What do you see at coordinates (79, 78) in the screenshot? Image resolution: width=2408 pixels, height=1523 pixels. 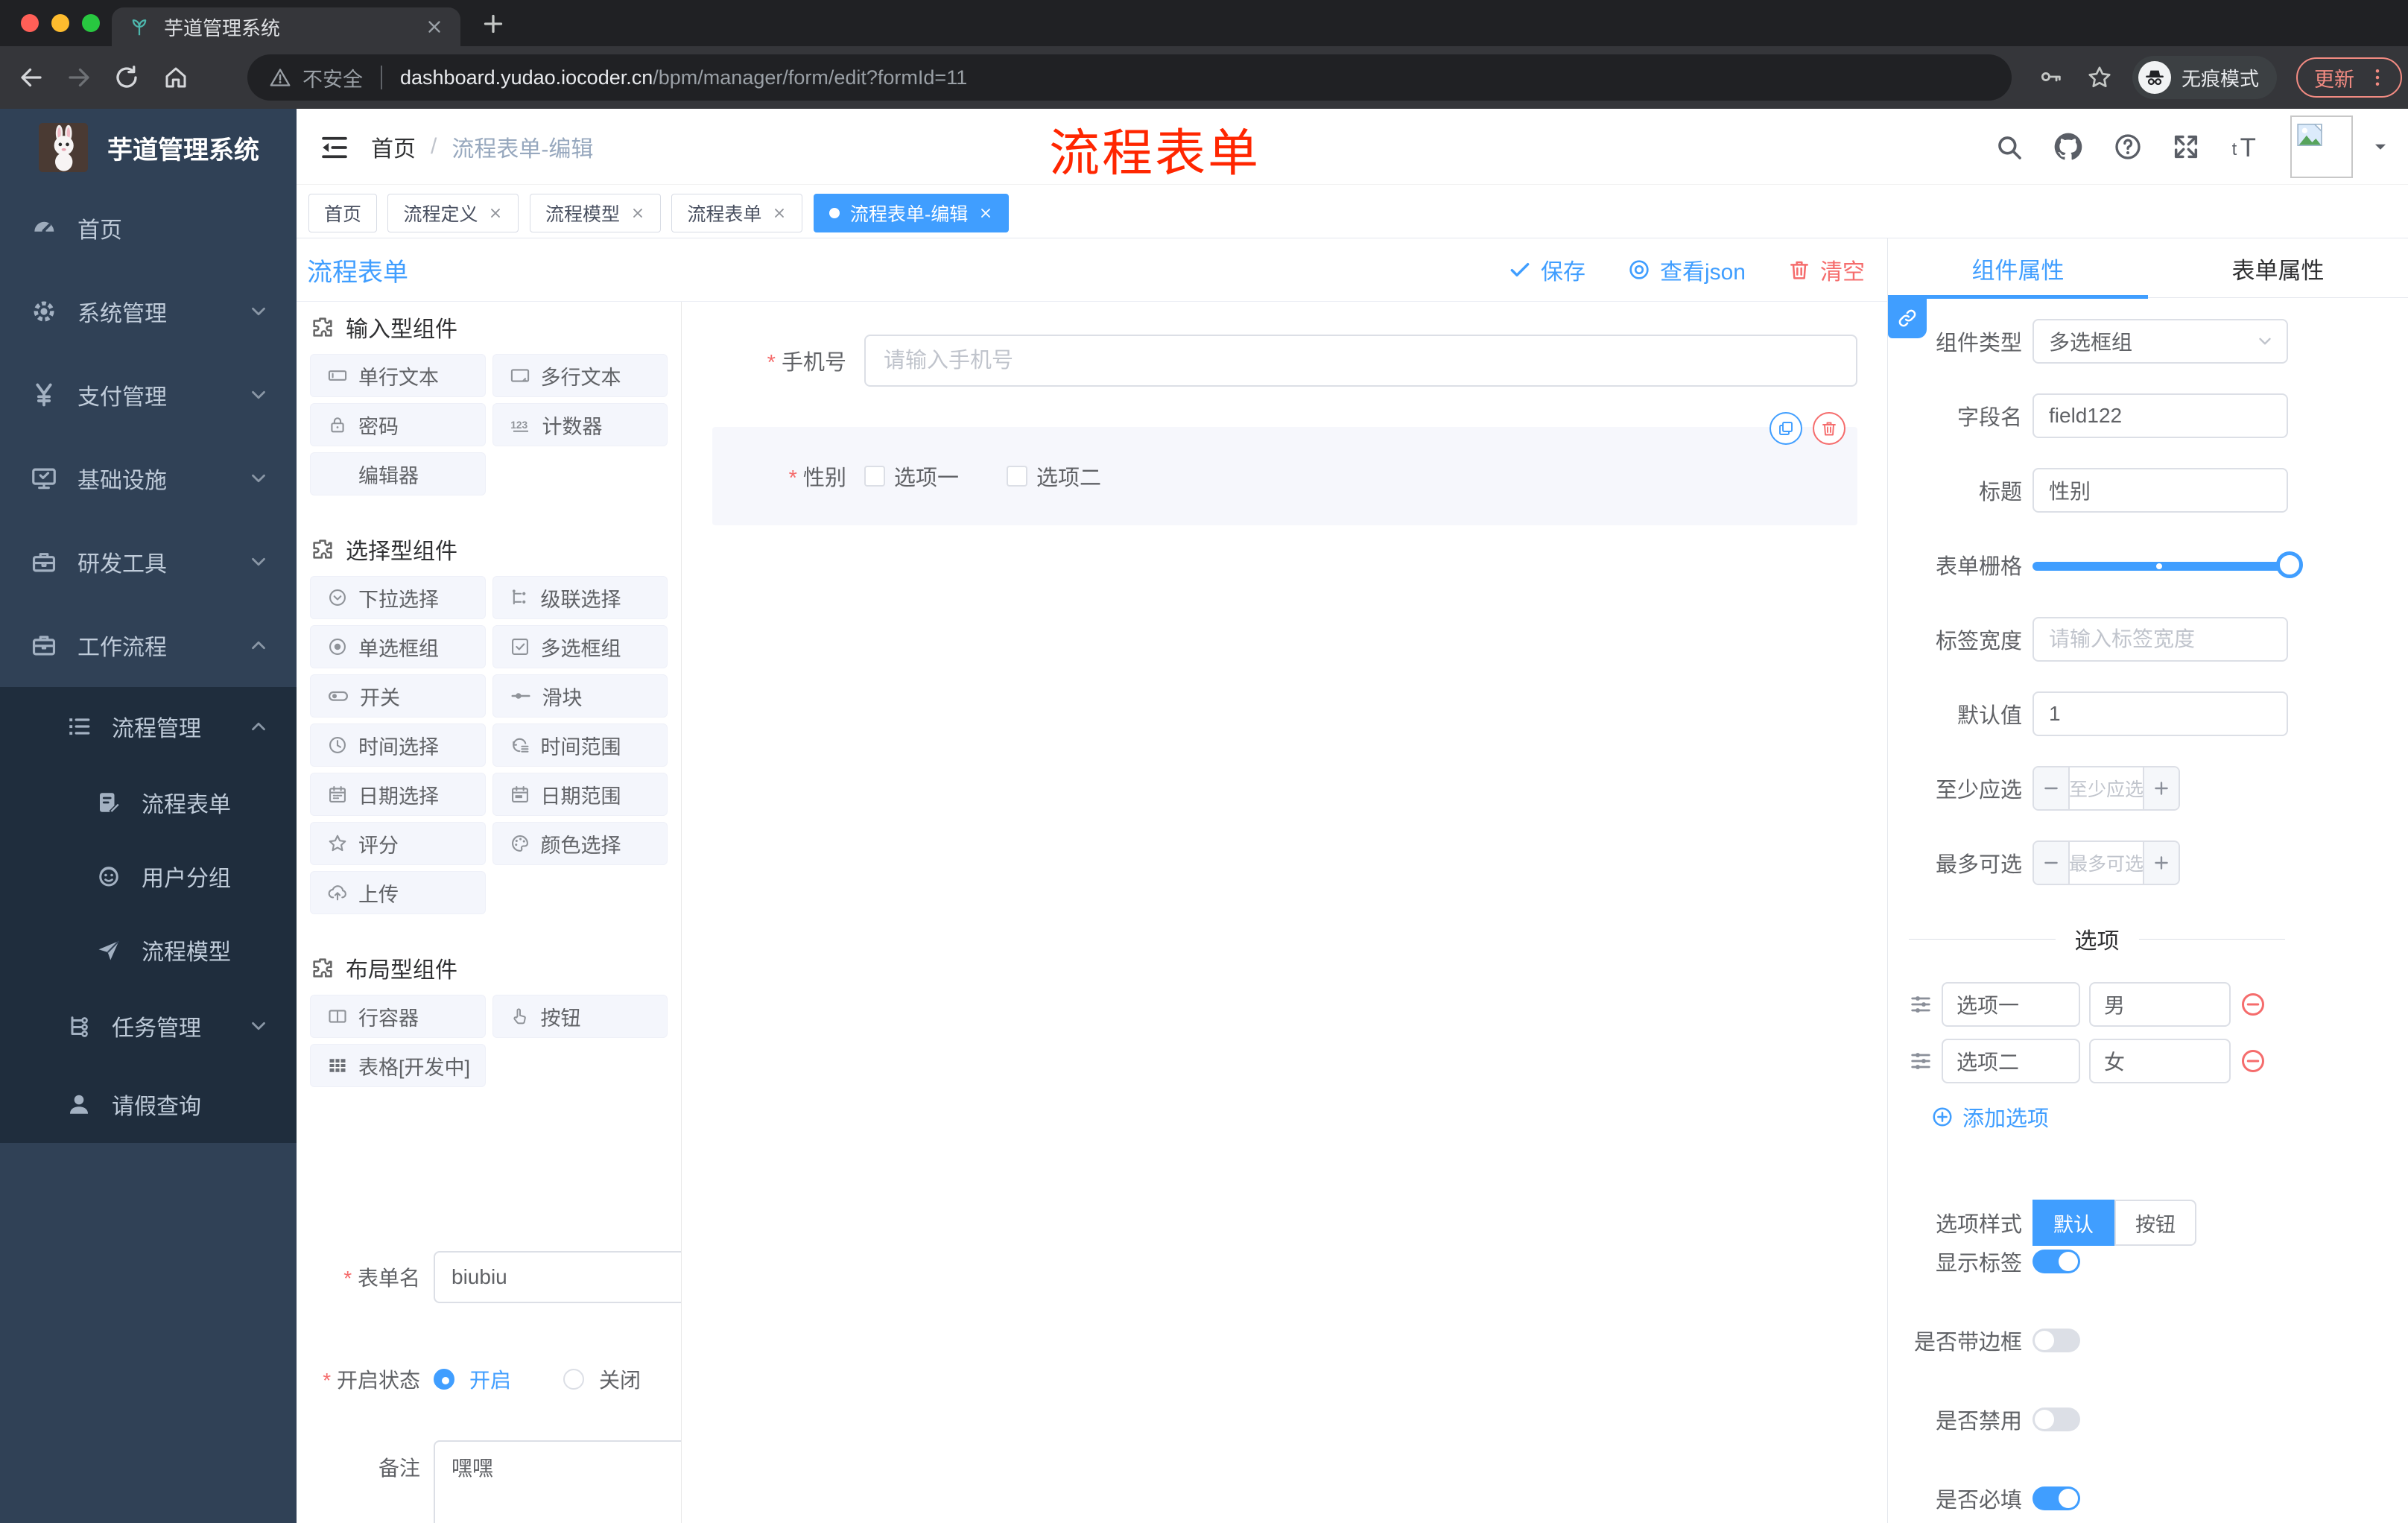 I see `forward-icon` at bounding box center [79, 78].